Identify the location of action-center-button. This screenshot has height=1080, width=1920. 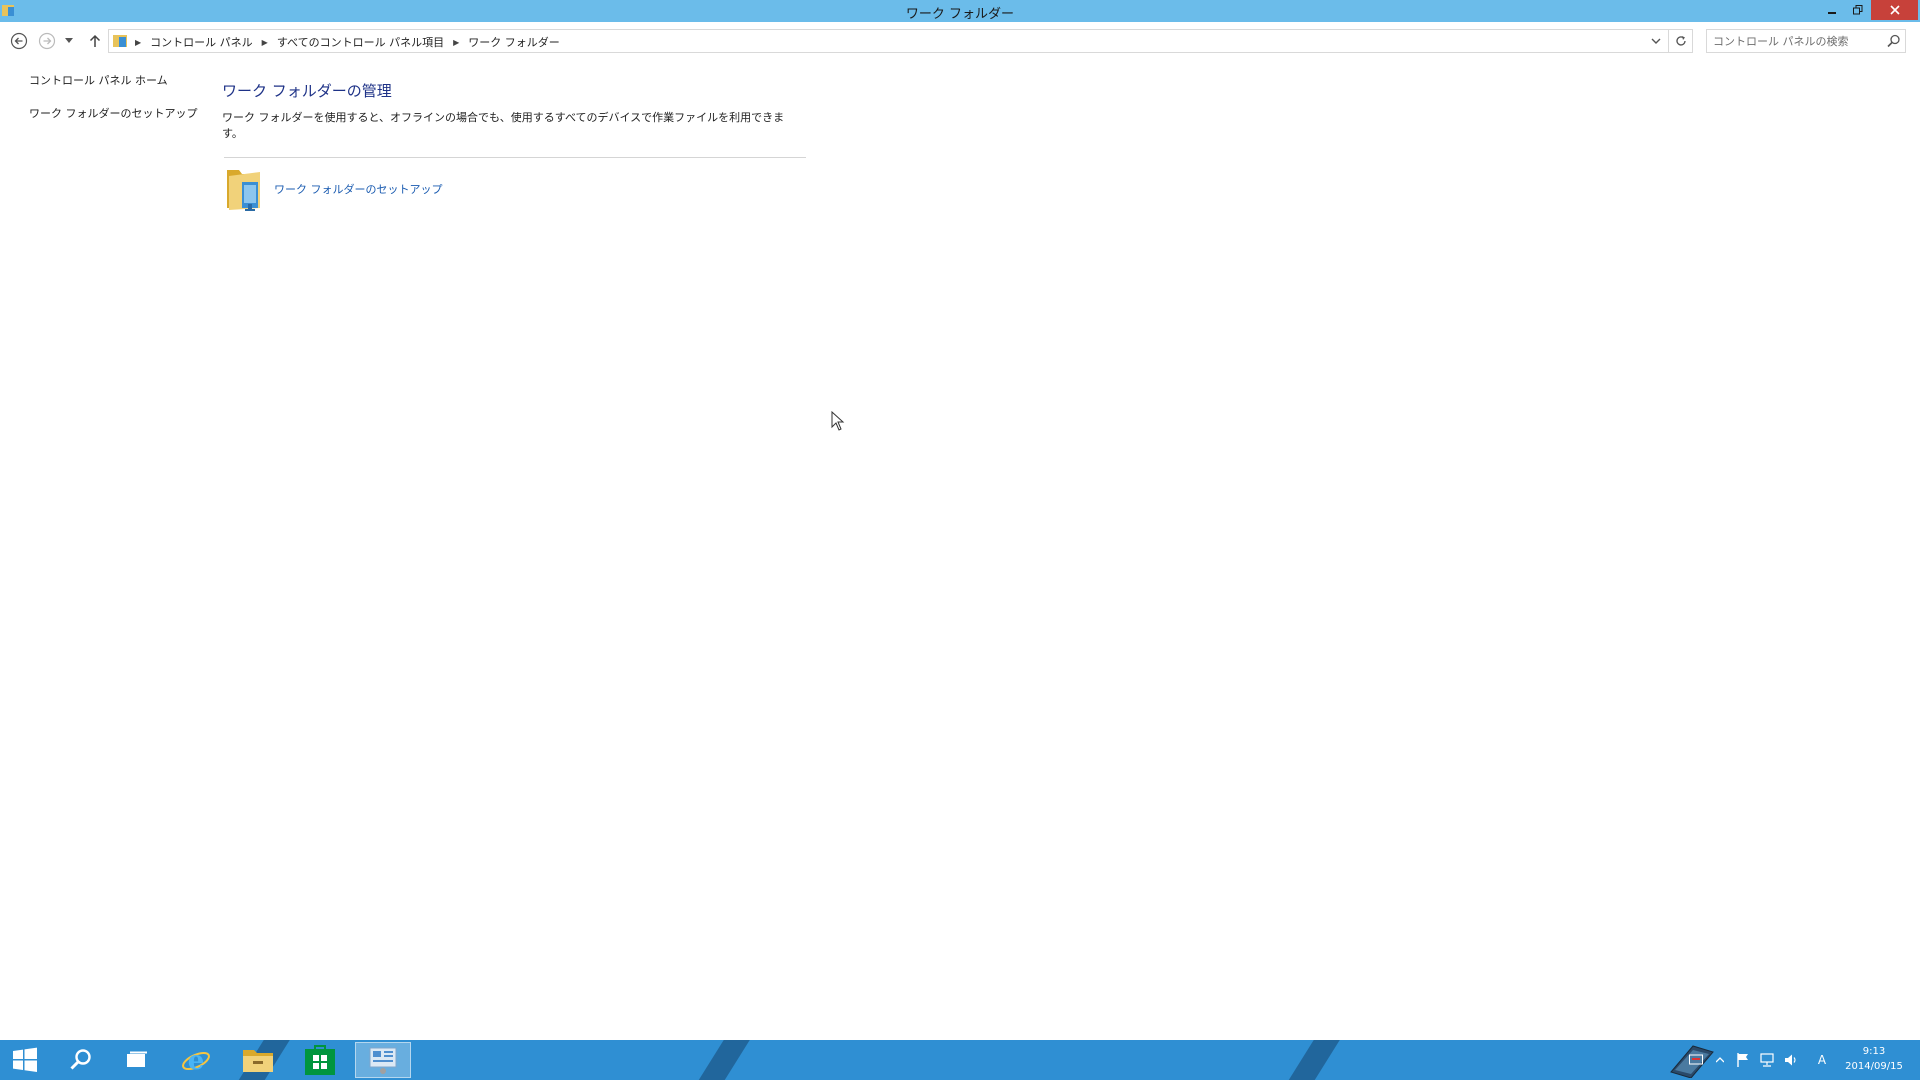
(1696, 1060).